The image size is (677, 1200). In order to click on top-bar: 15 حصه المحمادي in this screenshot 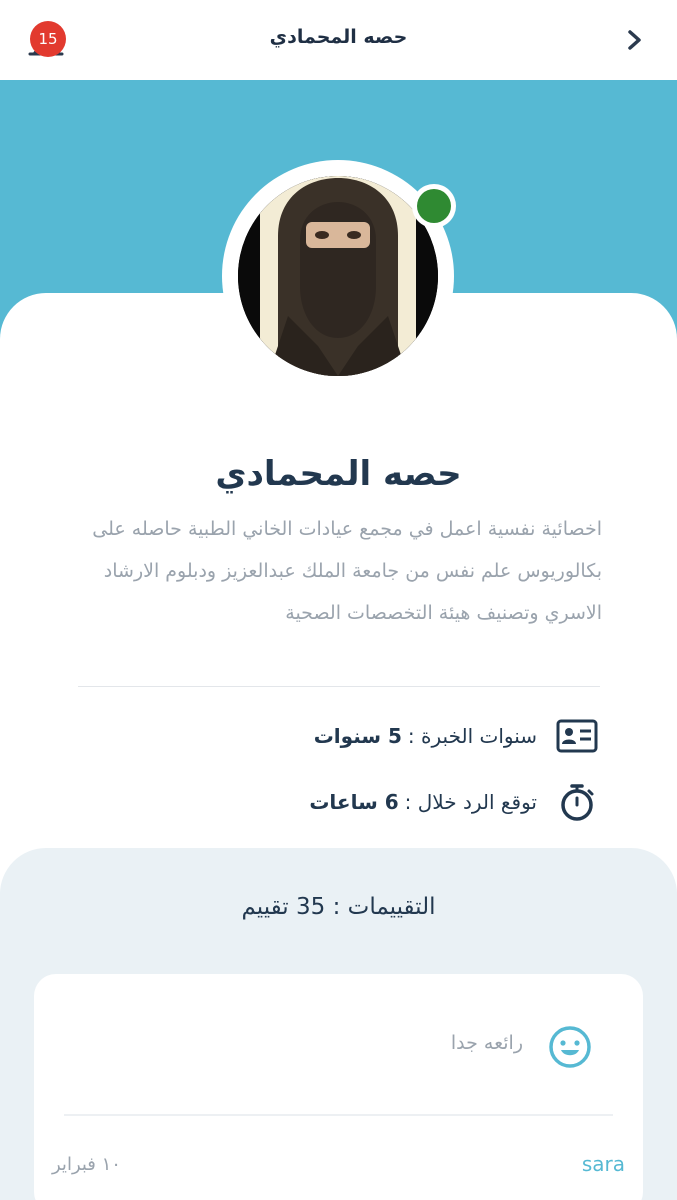, I will do `click(338, 40)`.